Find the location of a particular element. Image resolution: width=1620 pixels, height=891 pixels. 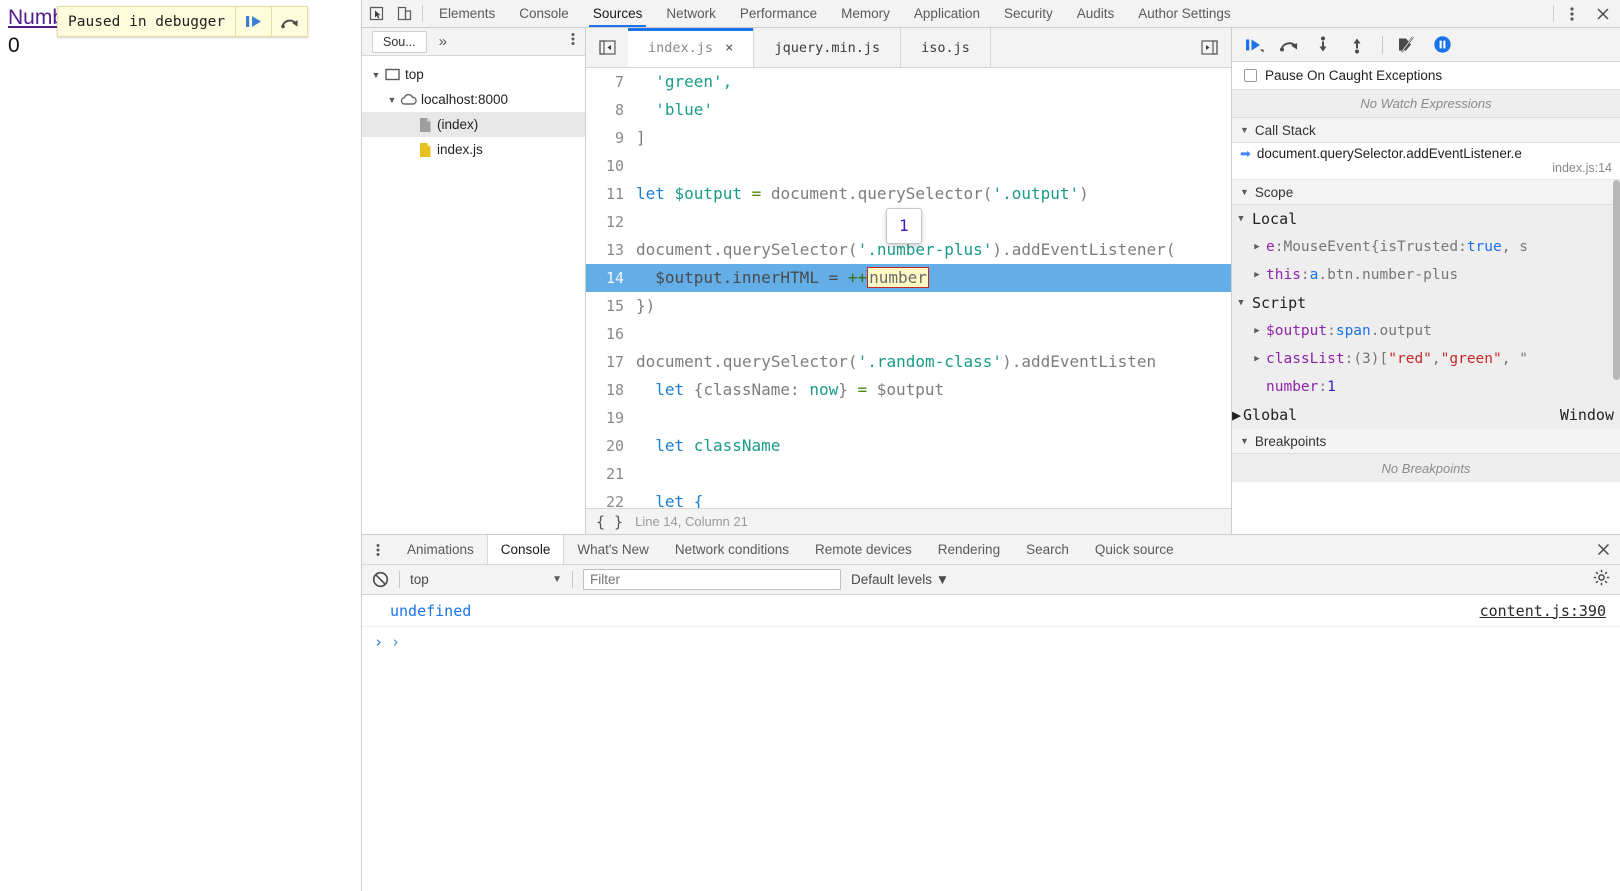

code-line: 9] is located at coordinates (908, 138).